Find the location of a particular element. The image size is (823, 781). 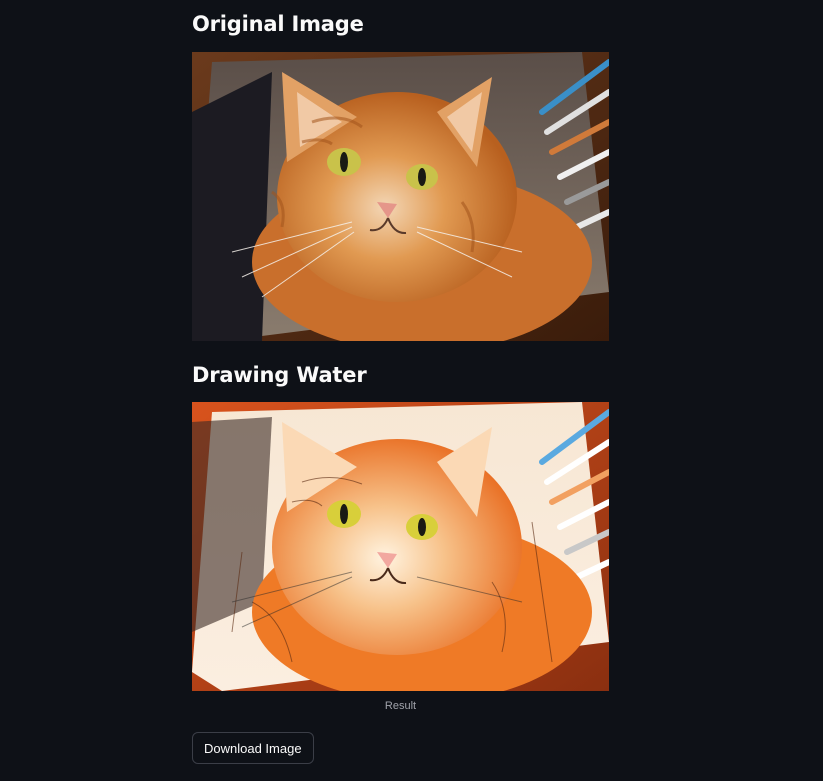

drawing-water-title: Drawing Water is located at coordinates (279, 375).